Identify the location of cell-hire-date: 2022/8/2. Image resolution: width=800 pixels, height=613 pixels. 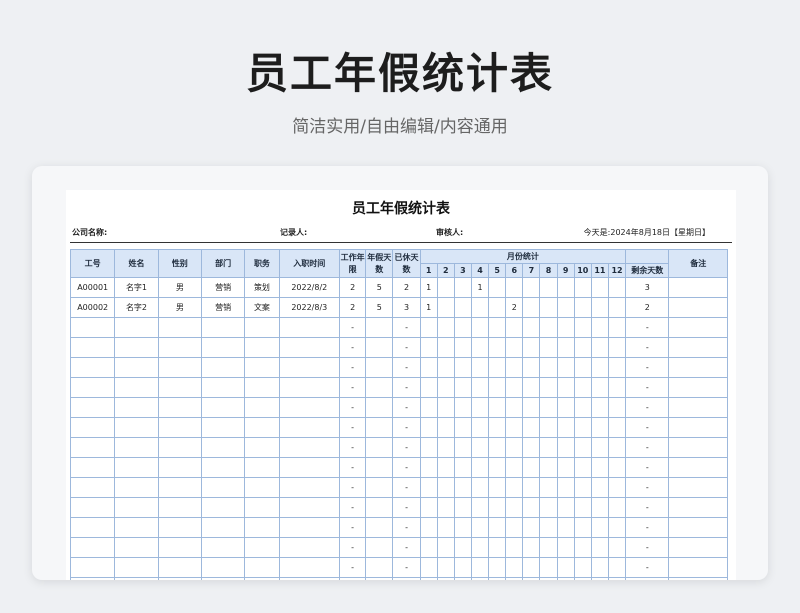
(309, 287).